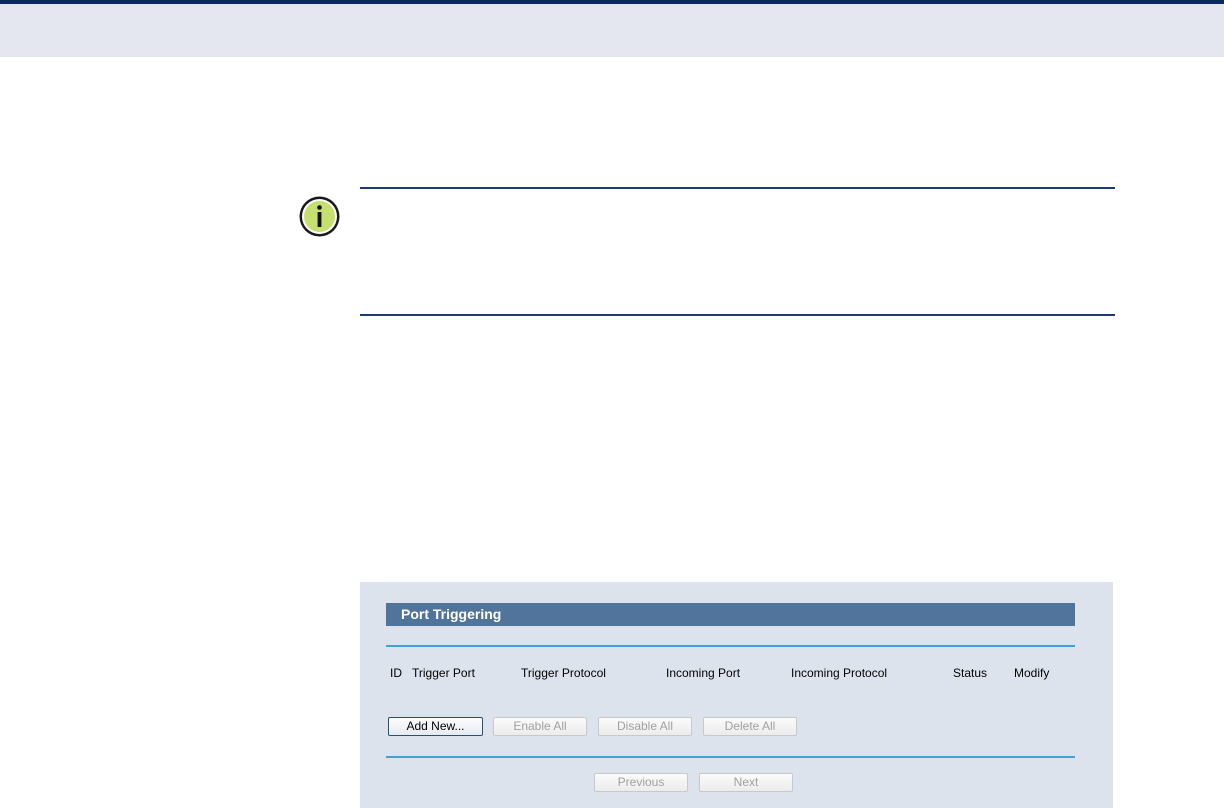 The width and height of the screenshot is (1224, 808). Describe the element at coordinates (540, 726) in the screenshot. I see `enable-all-button: Enable All` at that location.